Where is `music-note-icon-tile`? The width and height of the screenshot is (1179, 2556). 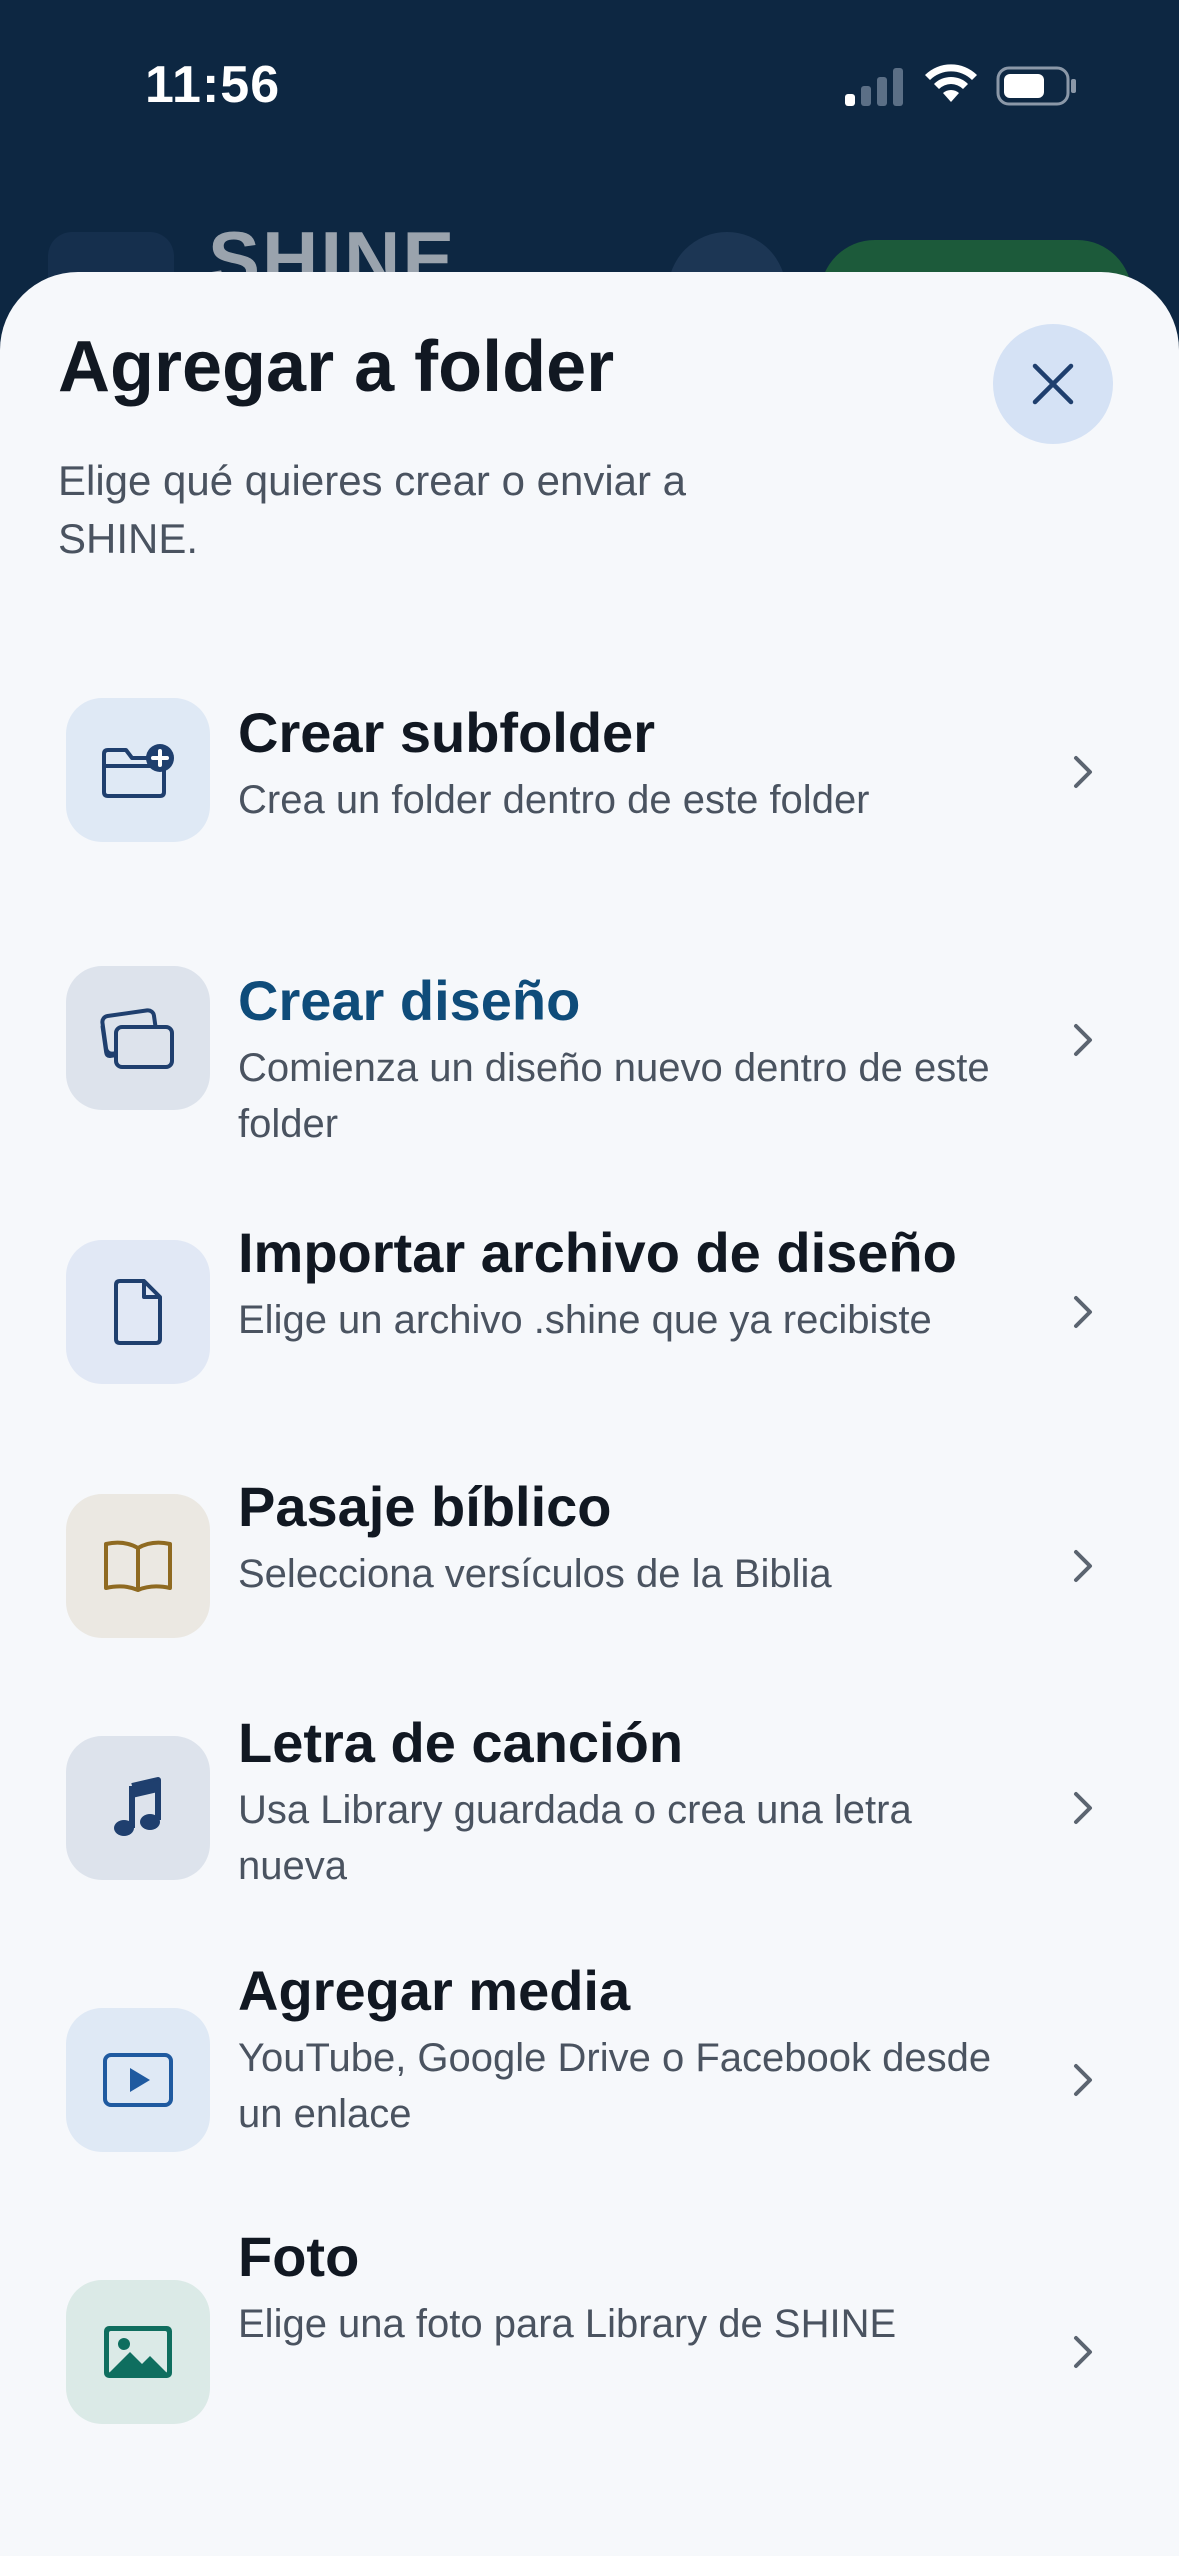
music-note-icon-tile is located at coordinates (138, 1808).